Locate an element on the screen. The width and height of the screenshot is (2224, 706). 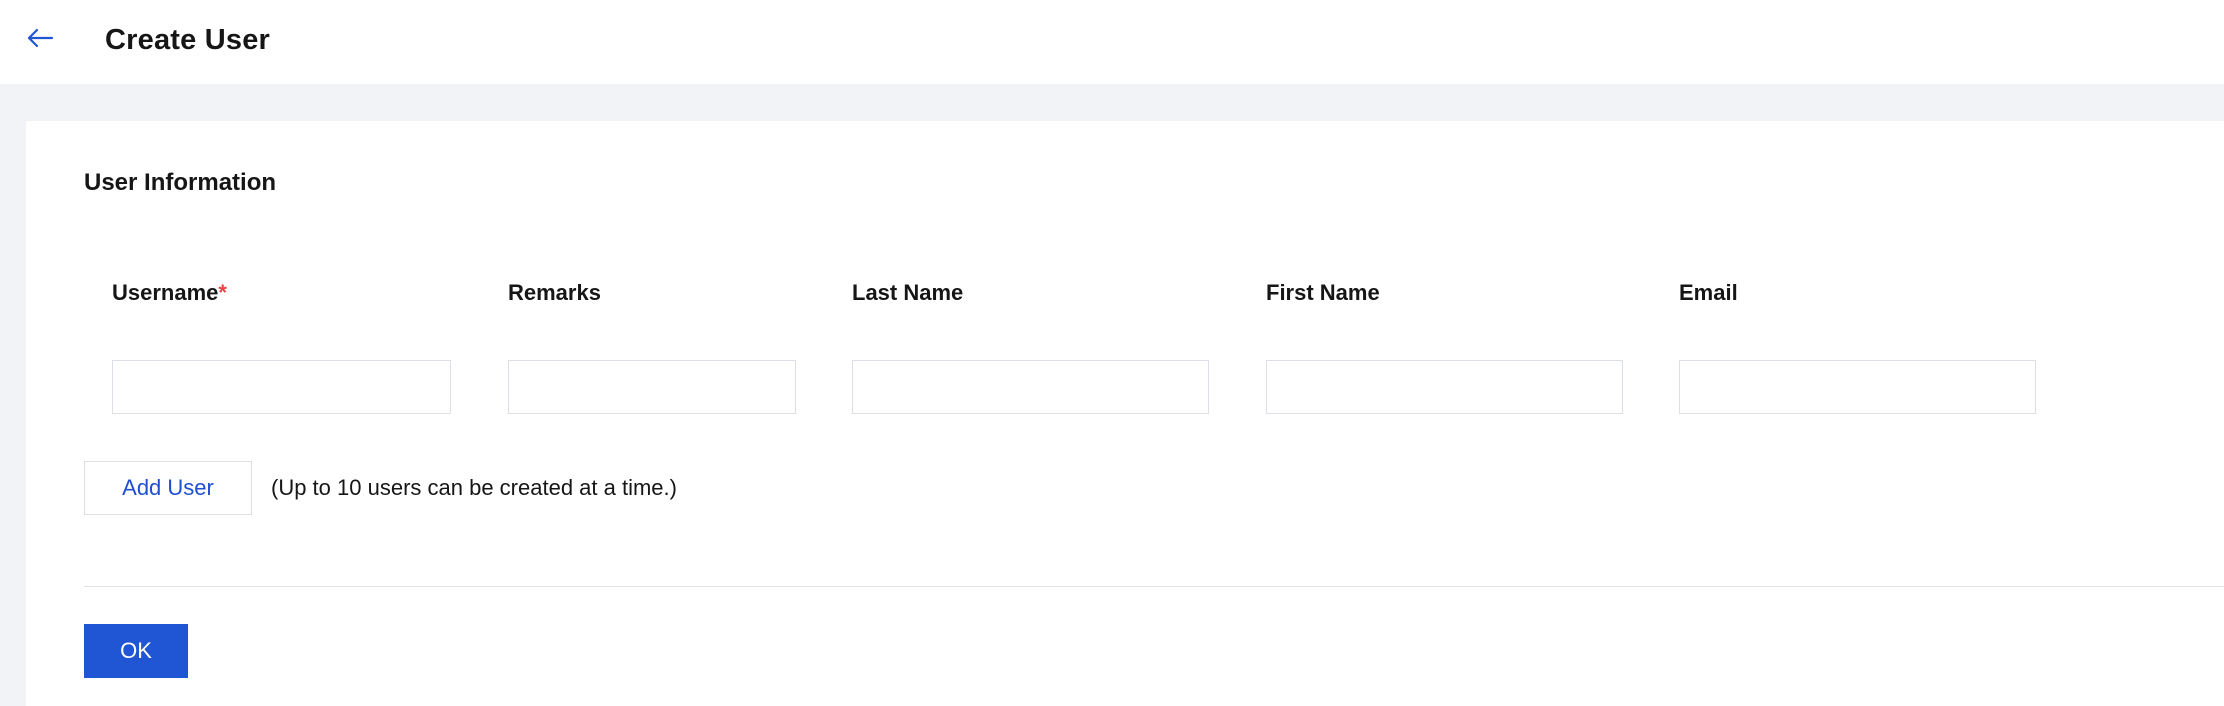
first-name-label: First Name is located at coordinates (1323, 292).